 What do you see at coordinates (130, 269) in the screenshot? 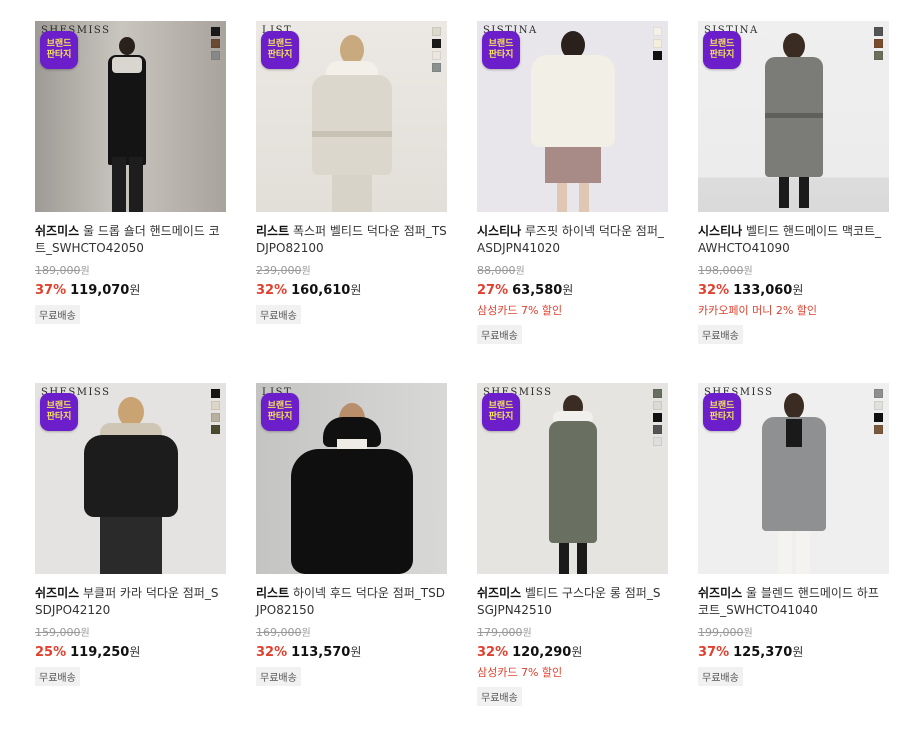
I see `original-price: 189,000원` at bounding box center [130, 269].